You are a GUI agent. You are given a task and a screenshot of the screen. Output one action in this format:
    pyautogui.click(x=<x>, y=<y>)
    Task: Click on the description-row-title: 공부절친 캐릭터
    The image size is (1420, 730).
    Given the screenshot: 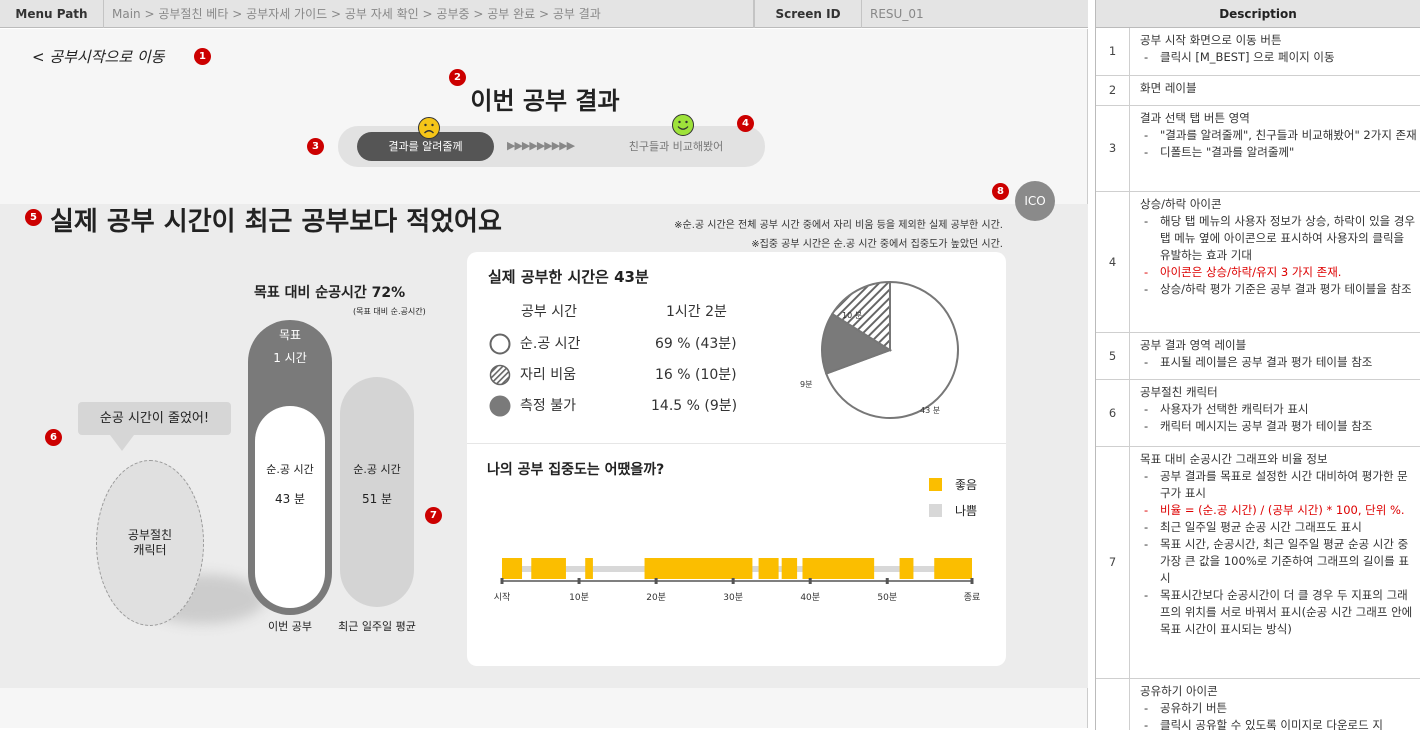 What is the action you would take?
    pyautogui.click(x=1179, y=392)
    